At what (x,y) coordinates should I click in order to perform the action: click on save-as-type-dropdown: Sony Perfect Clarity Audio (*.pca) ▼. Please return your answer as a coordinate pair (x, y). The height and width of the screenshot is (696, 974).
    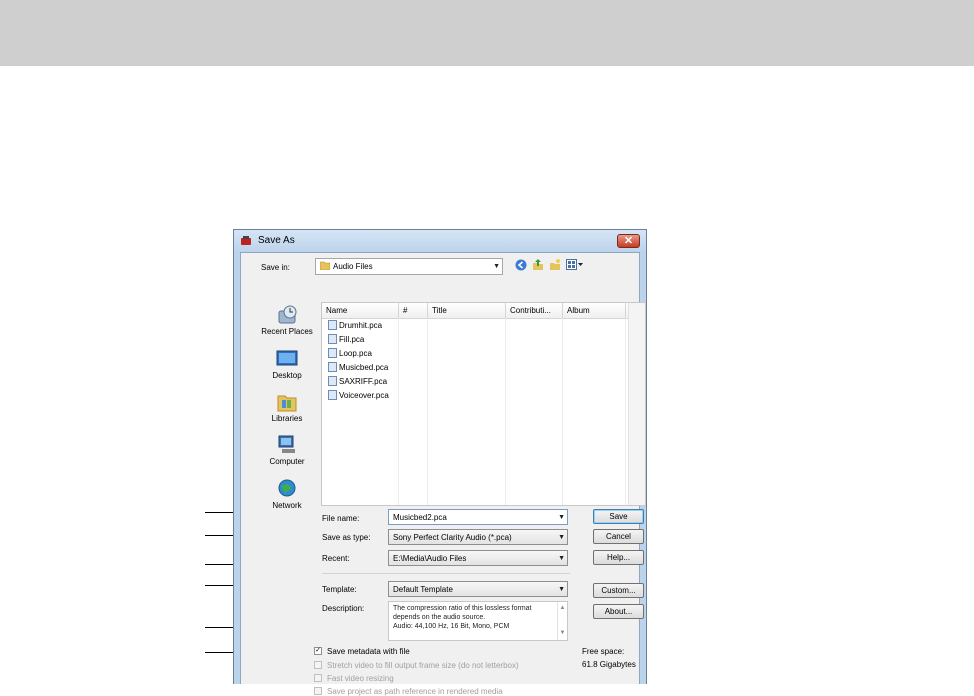
    Looking at the image, I should click on (478, 537).